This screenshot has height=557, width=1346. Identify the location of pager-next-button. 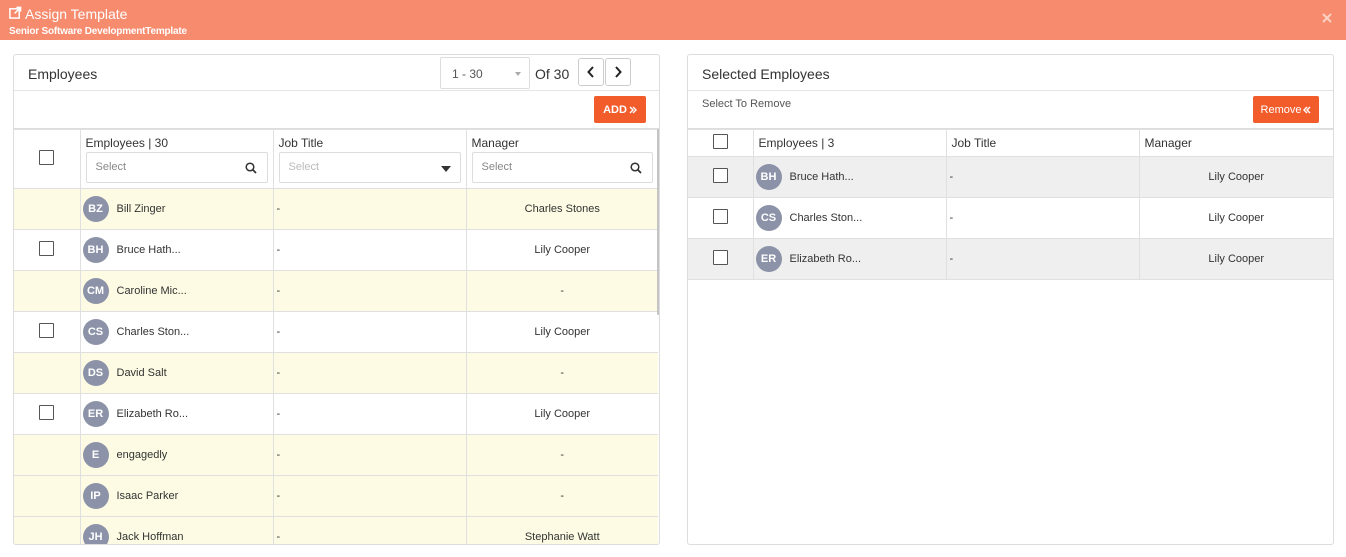
(618, 72).